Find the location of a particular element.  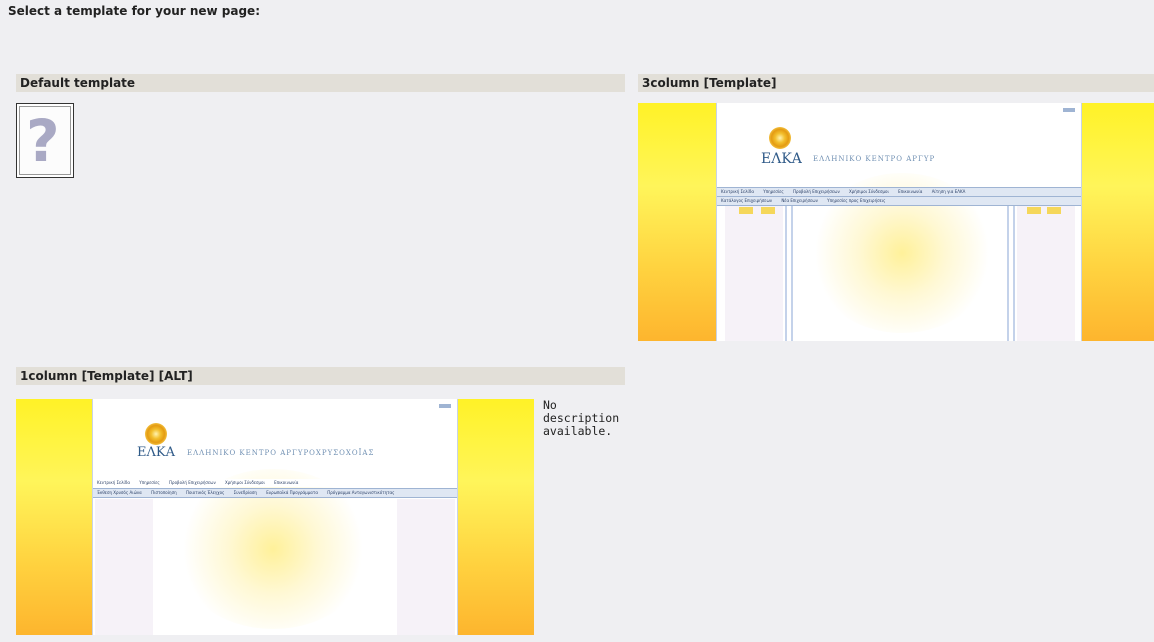

template-title-default: Default template is located at coordinates (320, 83).